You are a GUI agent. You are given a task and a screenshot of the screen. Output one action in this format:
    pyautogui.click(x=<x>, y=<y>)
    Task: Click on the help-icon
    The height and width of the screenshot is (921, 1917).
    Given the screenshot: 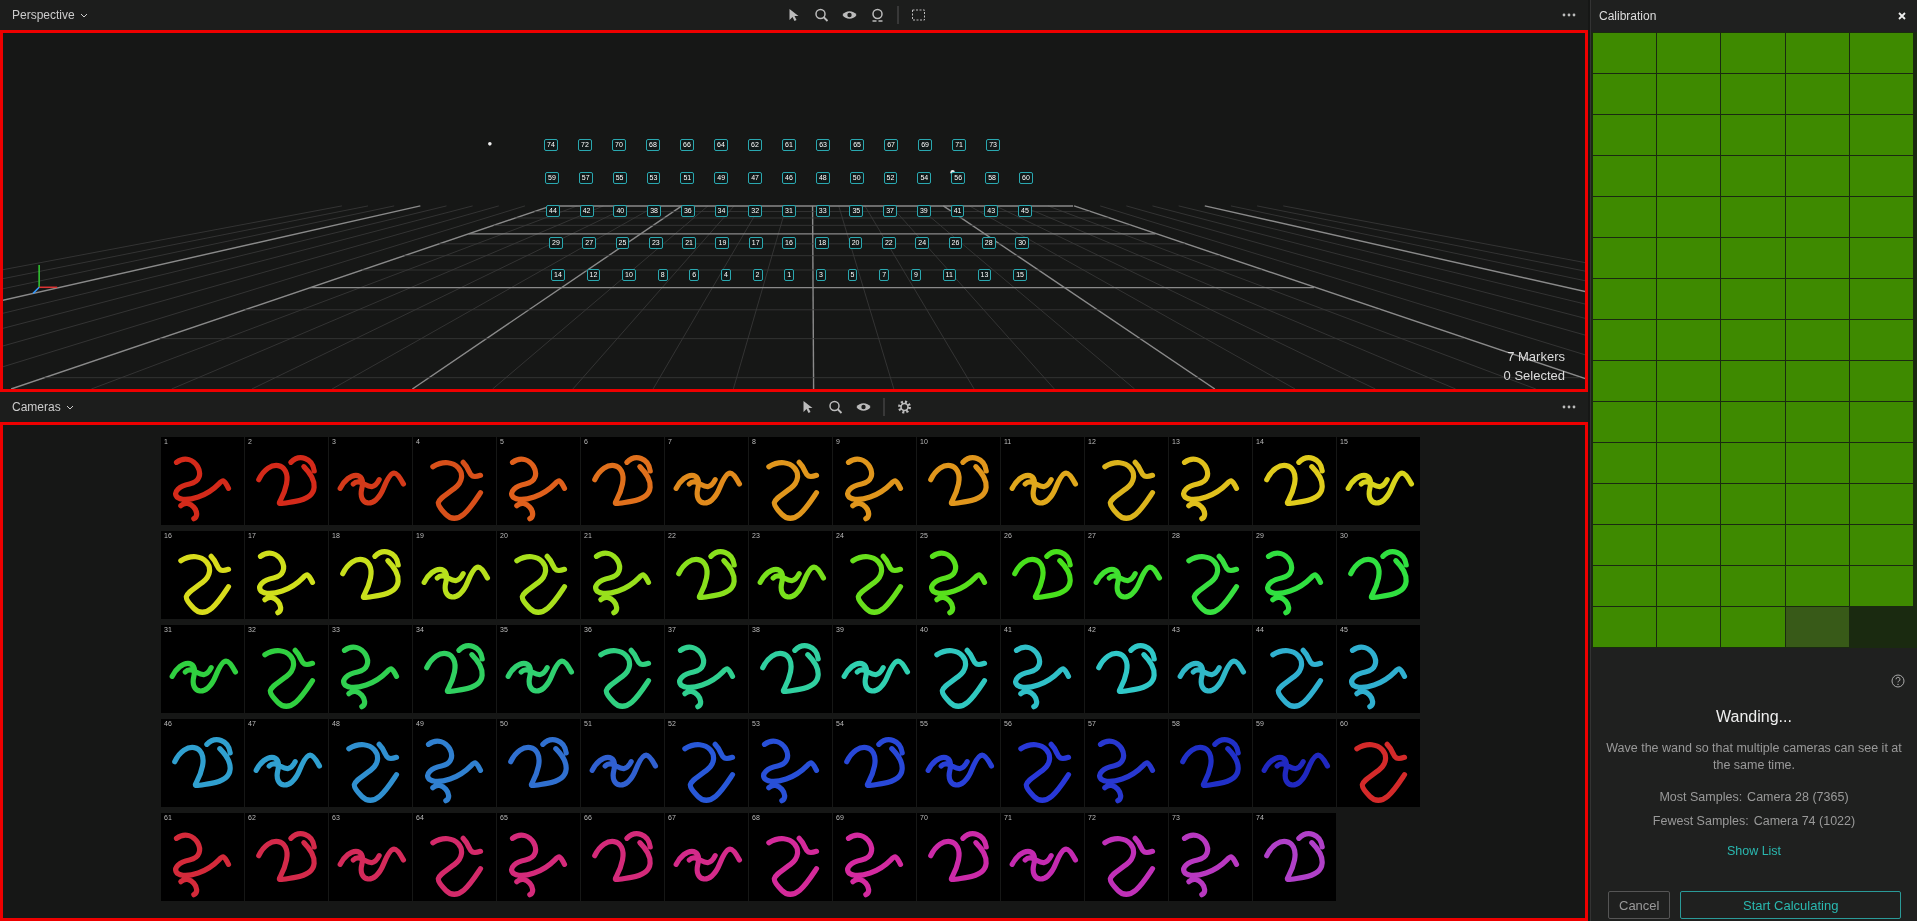 What is the action you would take?
    pyautogui.click(x=1898, y=681)
    